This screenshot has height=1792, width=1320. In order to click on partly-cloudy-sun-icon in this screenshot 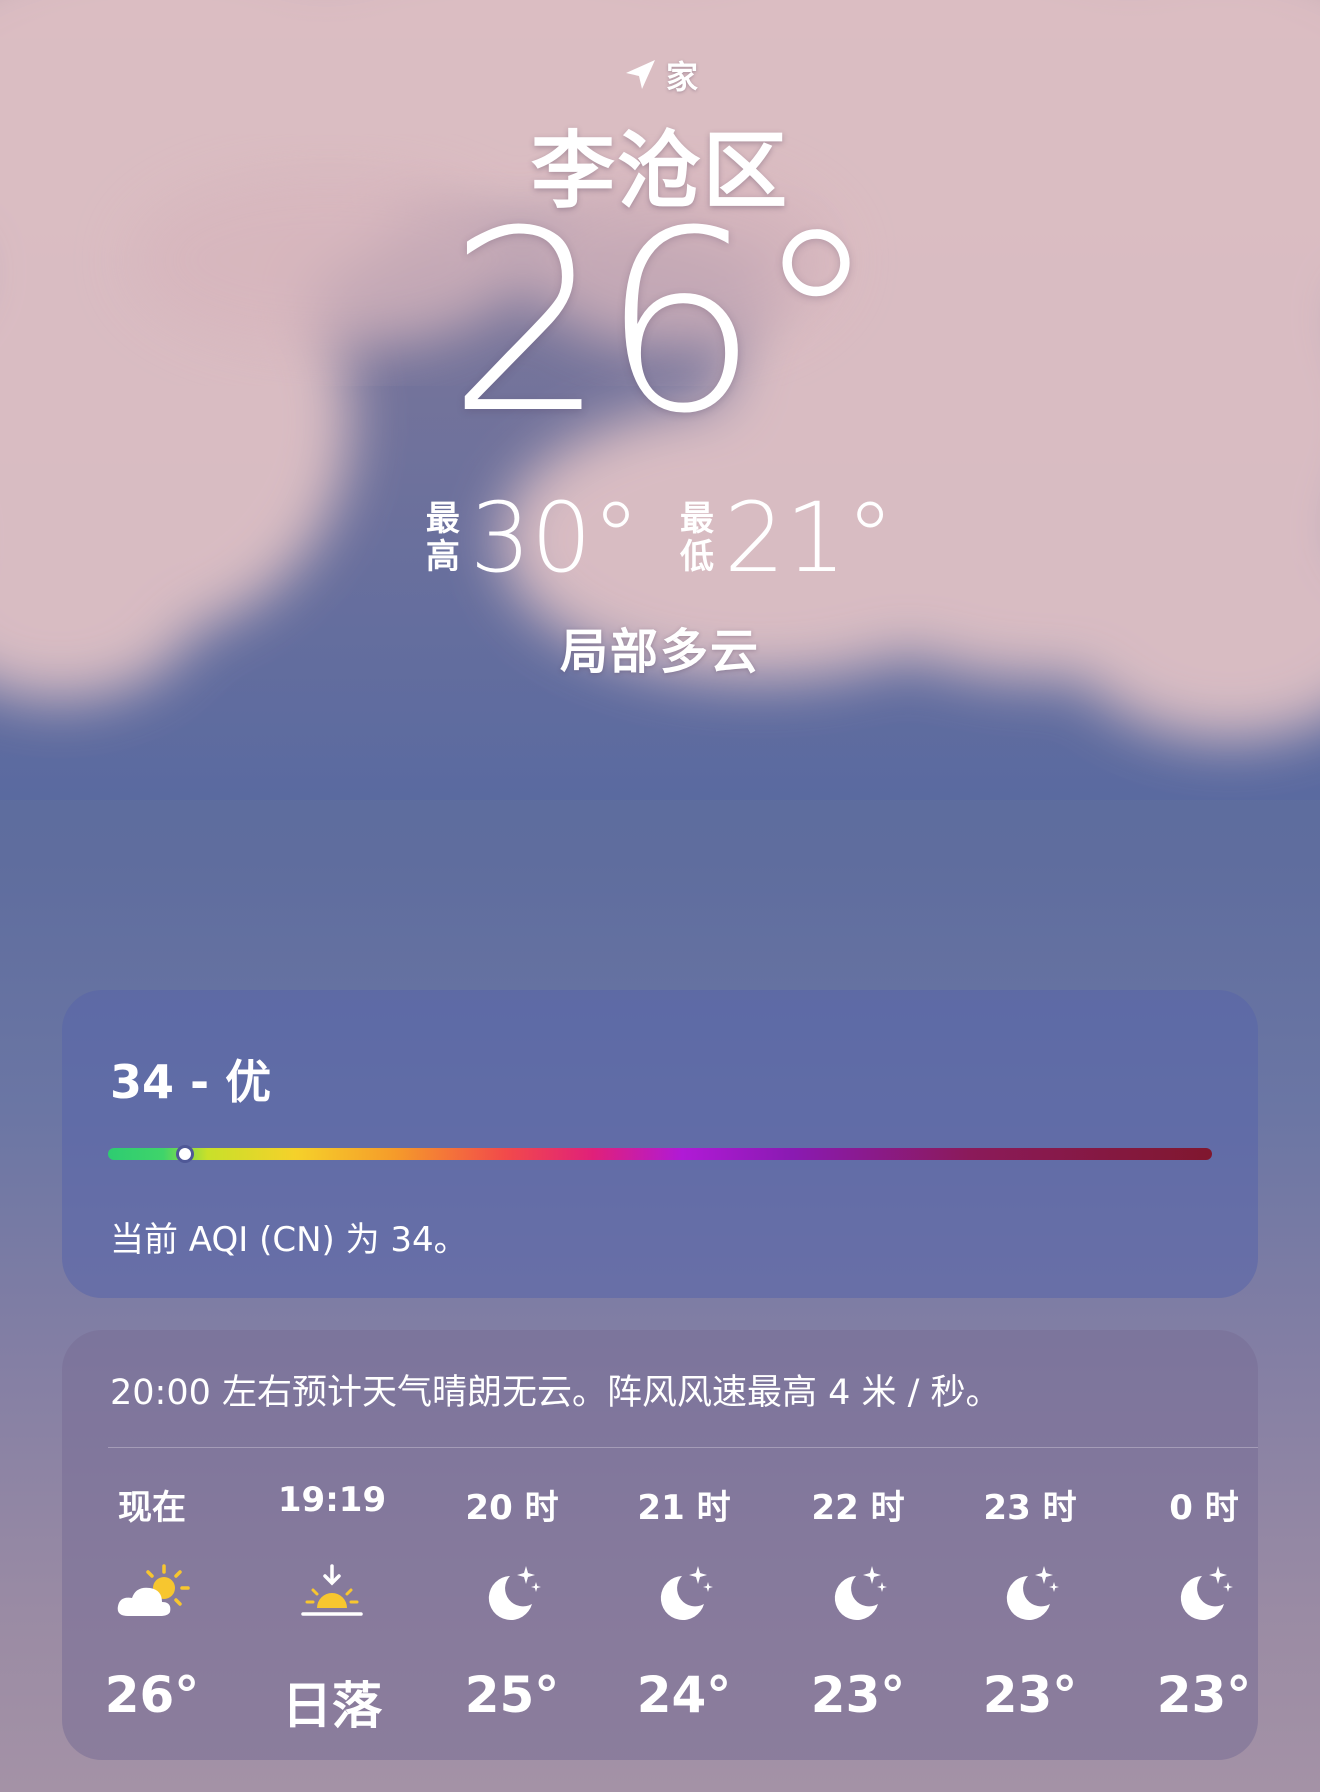, I will do `click(152, 1593)`.